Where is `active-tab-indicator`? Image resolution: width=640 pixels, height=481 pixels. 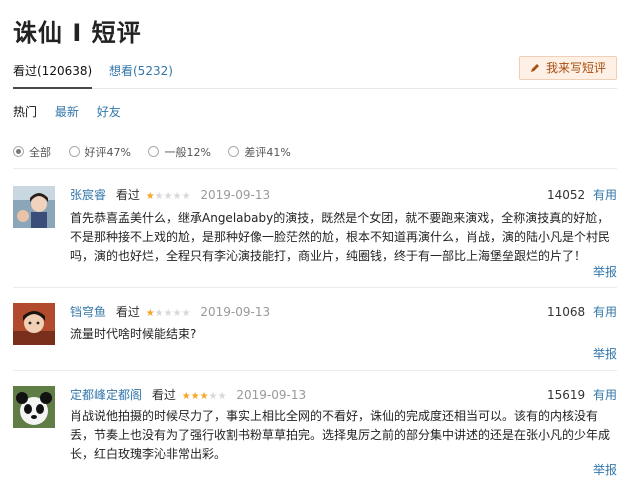
active-tab-indicator is located at coordinates (52, 88).